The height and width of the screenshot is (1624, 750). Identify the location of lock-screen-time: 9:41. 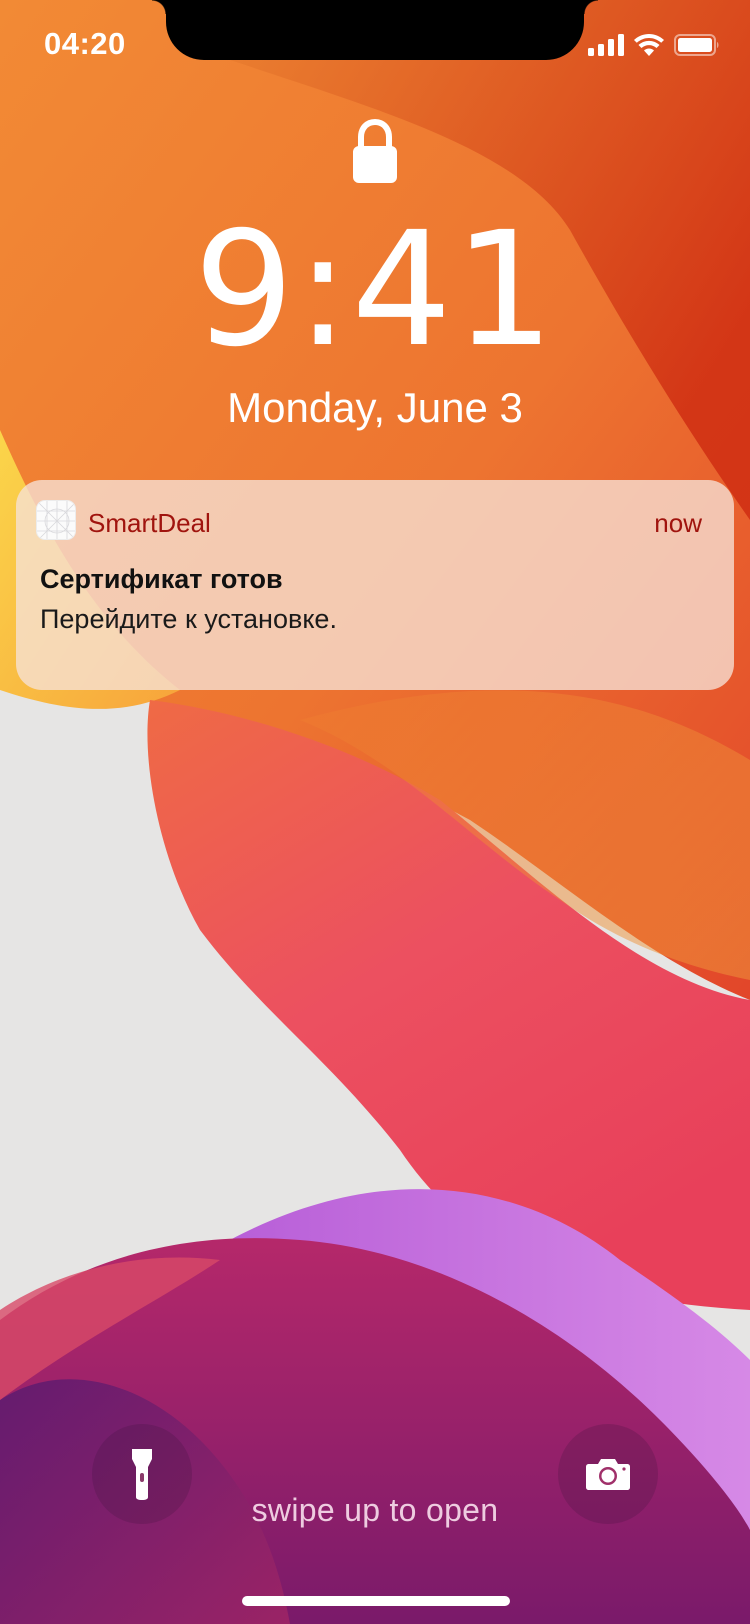
(375, 290).